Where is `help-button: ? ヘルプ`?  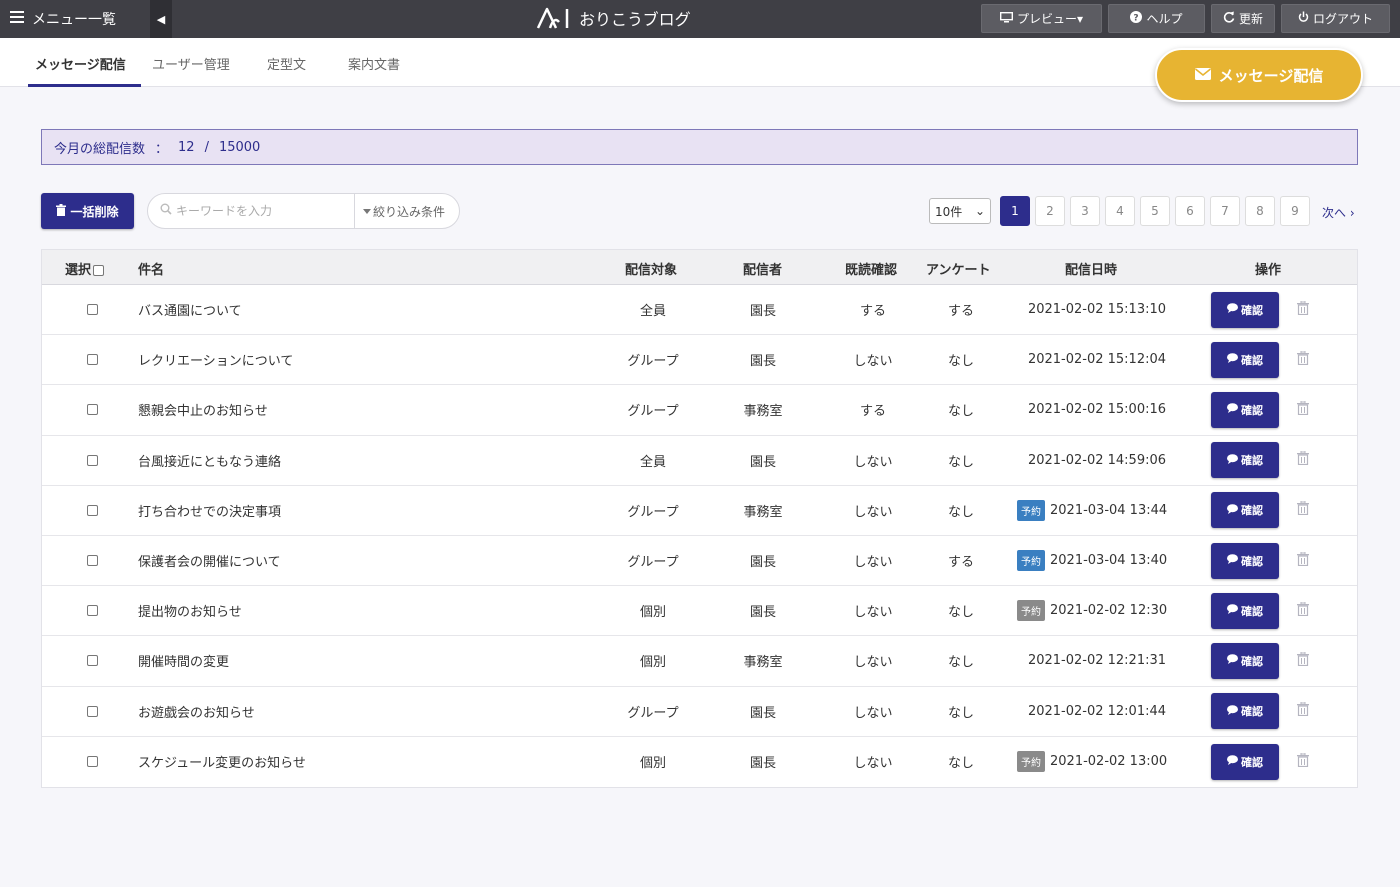 help-button: ? ヘルプ is located at coordinates (1156, 18).